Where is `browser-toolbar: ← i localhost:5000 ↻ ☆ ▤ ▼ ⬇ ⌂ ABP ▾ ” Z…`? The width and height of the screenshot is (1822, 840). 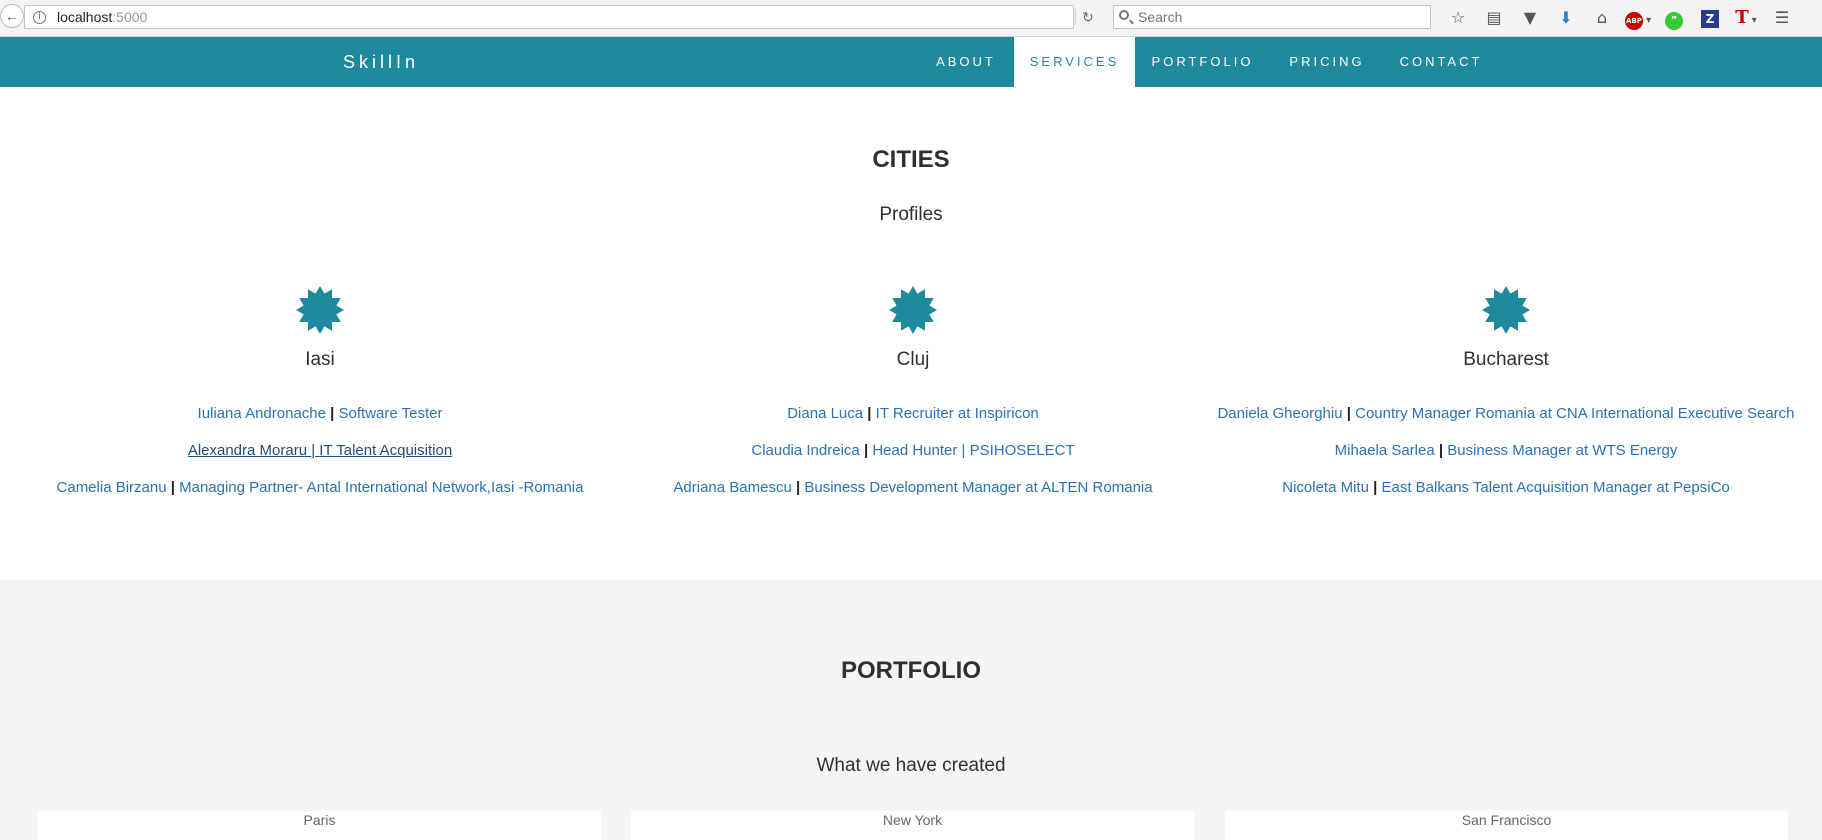 browser-toolbar: ← i localhost:5000 ↻ ☆ ▤ ▼ ⬇ ⌂ ABP ▾ ” Z… is located at coordinates (911, 18).